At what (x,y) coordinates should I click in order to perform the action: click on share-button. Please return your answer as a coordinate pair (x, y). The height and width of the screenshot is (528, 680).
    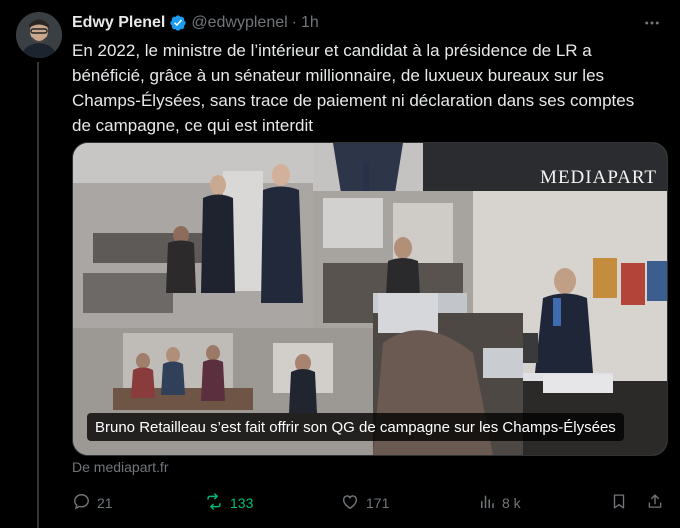
    Looking at the image, I should click on (658, 503).